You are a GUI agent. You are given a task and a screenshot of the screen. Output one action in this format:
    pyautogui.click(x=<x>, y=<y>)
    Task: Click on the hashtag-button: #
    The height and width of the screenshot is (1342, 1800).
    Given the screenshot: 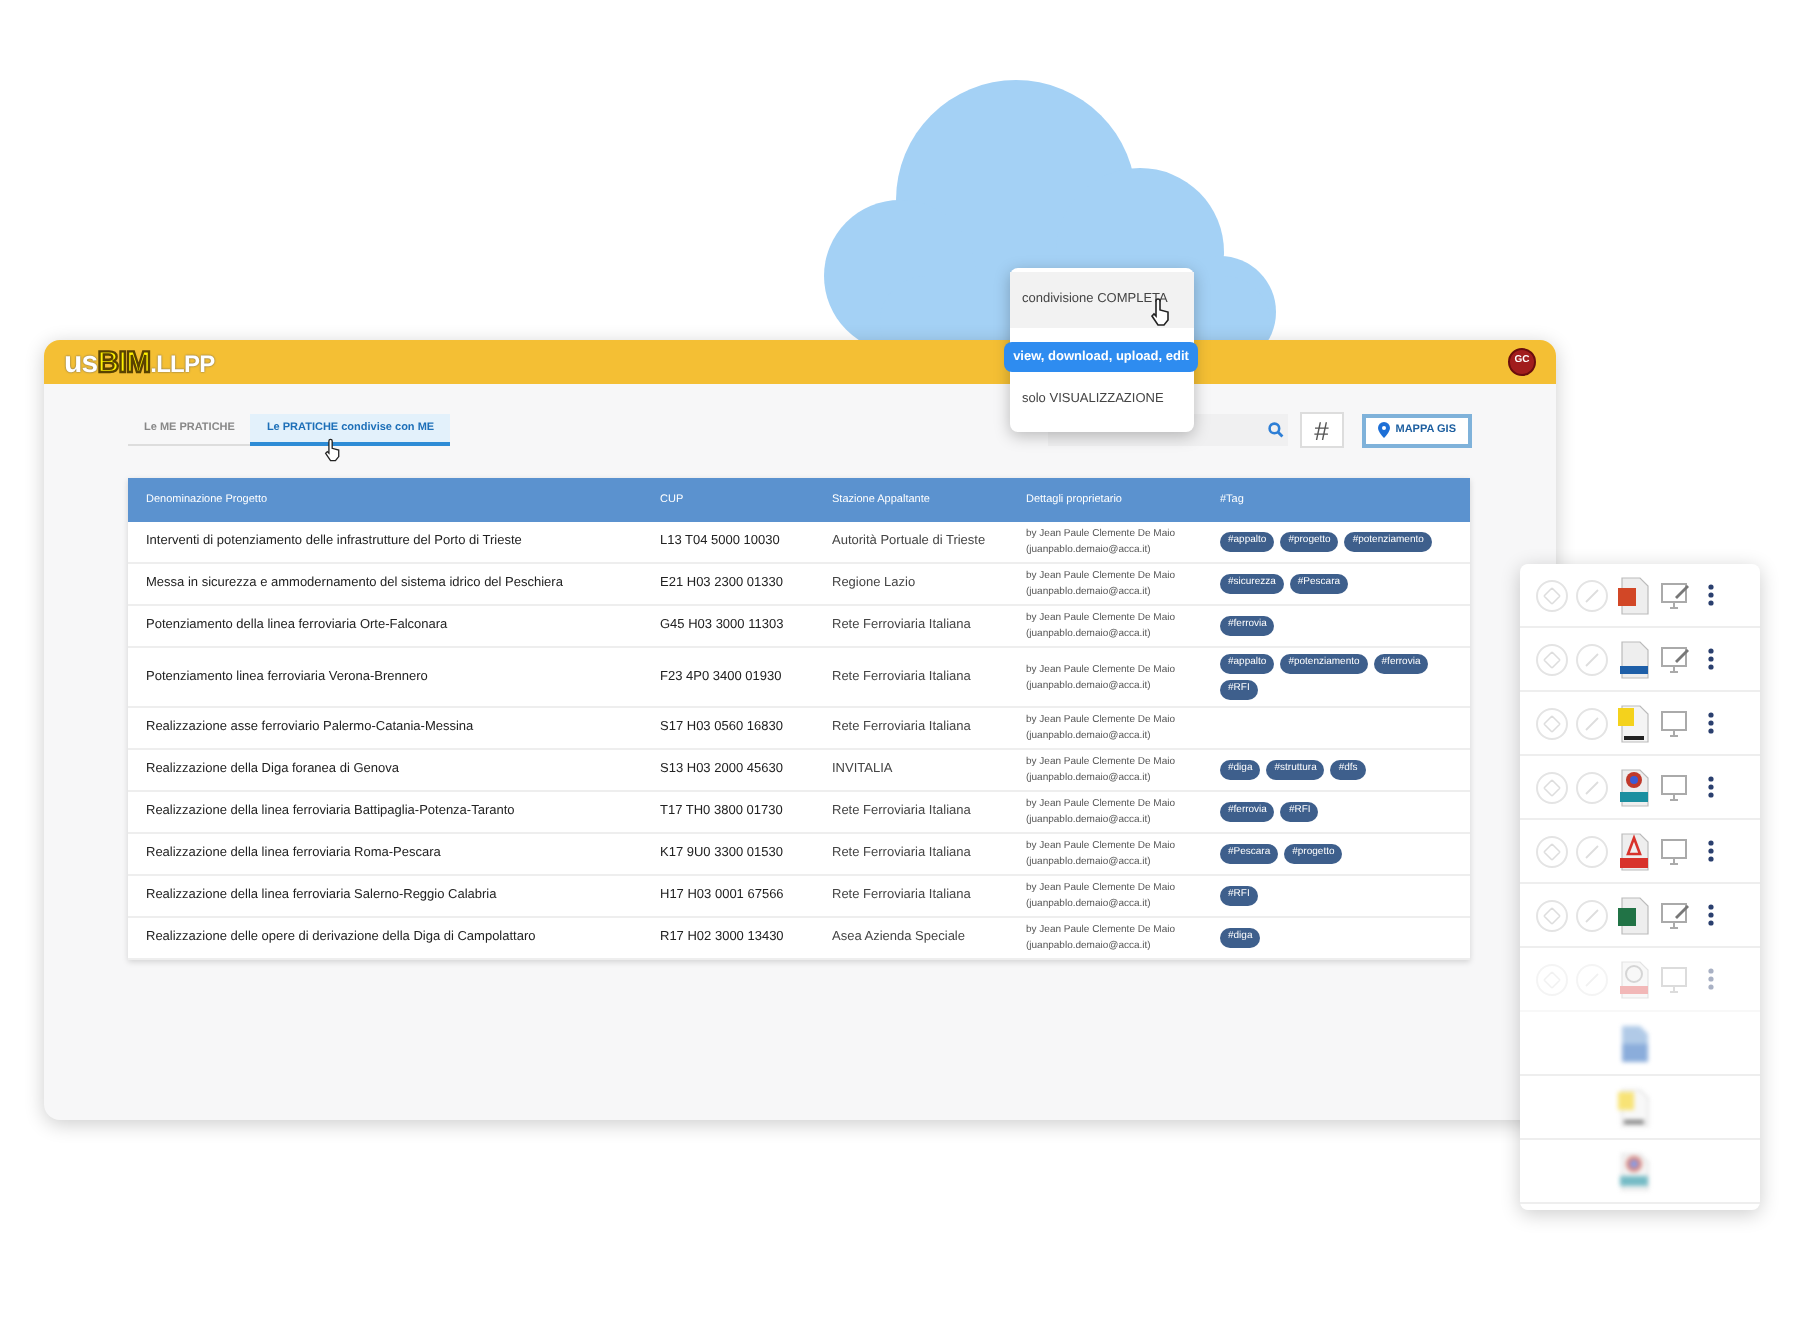 What is the action you would take?
    pyautogui.click(x=1321, y=430)
    